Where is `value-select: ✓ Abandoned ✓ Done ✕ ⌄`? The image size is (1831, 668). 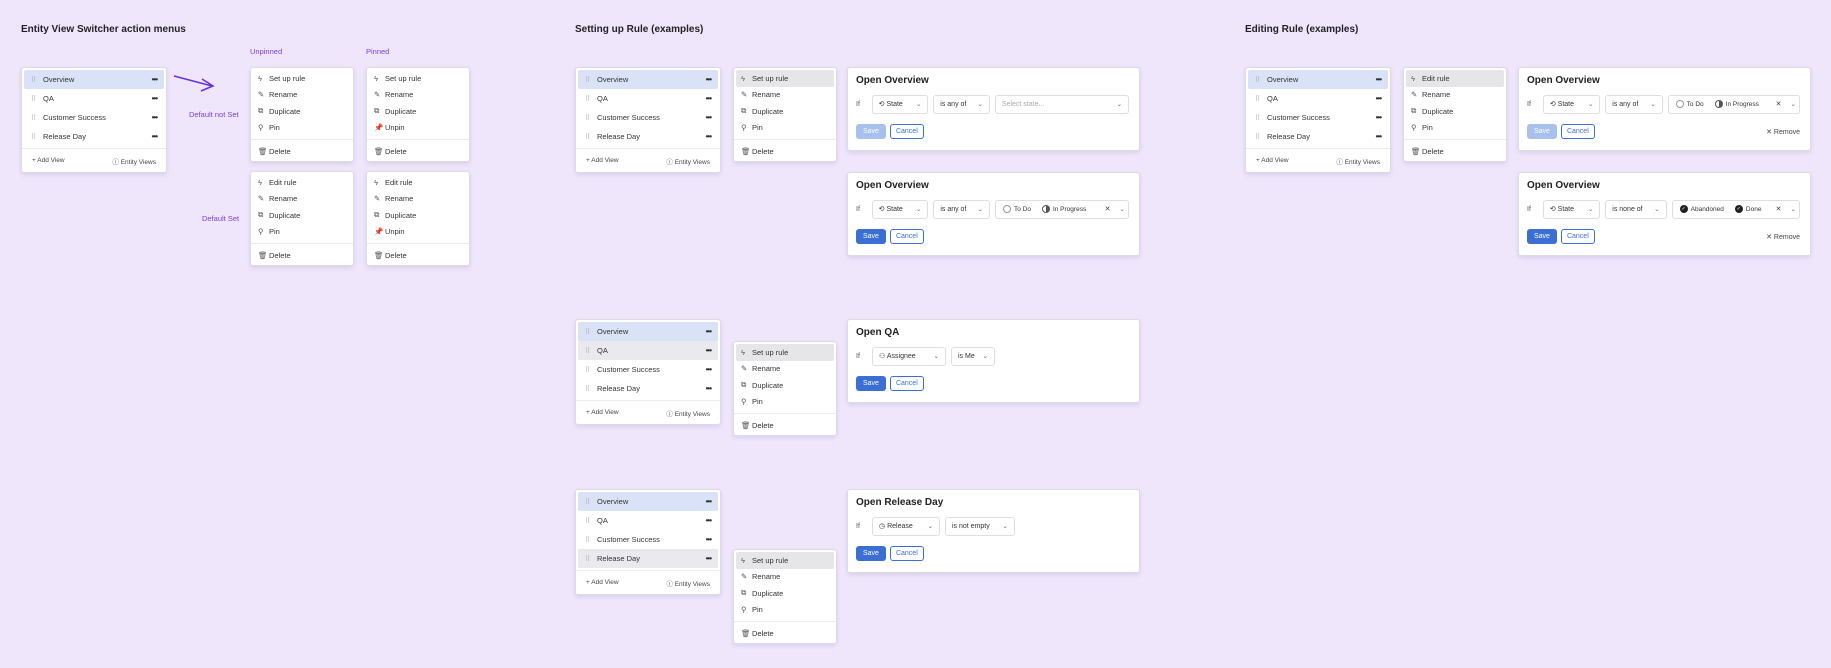 value-select: ✓ Abandoned ✓ Done ✕ ⌄ is located at coordinates (1735, 209).